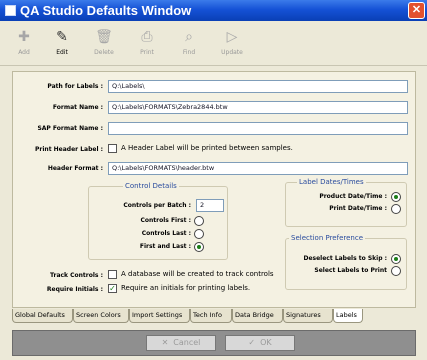 This screenshot has height=360, width=427. Describe the element at coordinates (112, 148) in the screenshot. I see `print-header-checkbox` at that location.